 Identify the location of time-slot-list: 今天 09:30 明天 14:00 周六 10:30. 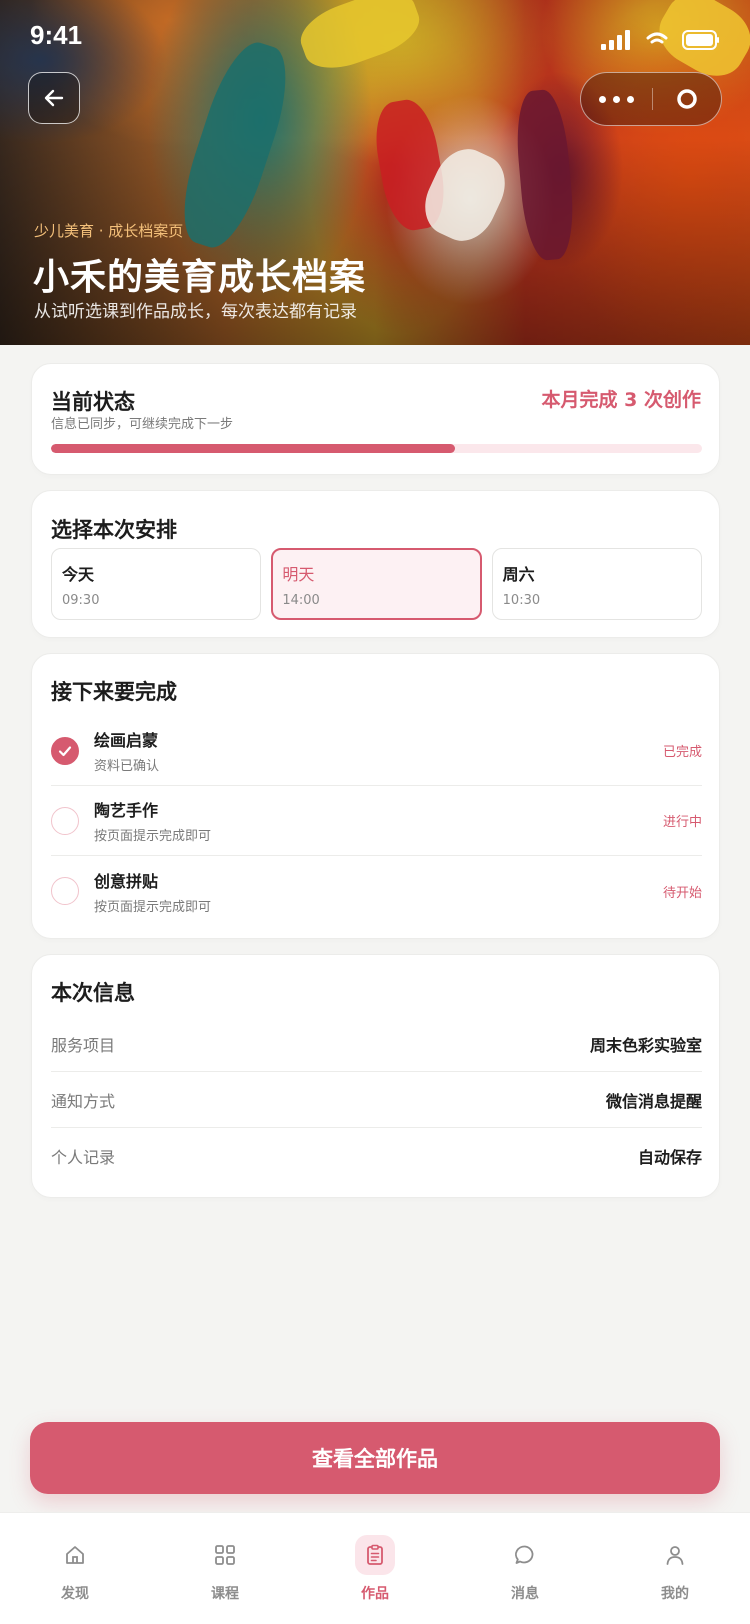
(376, 584).